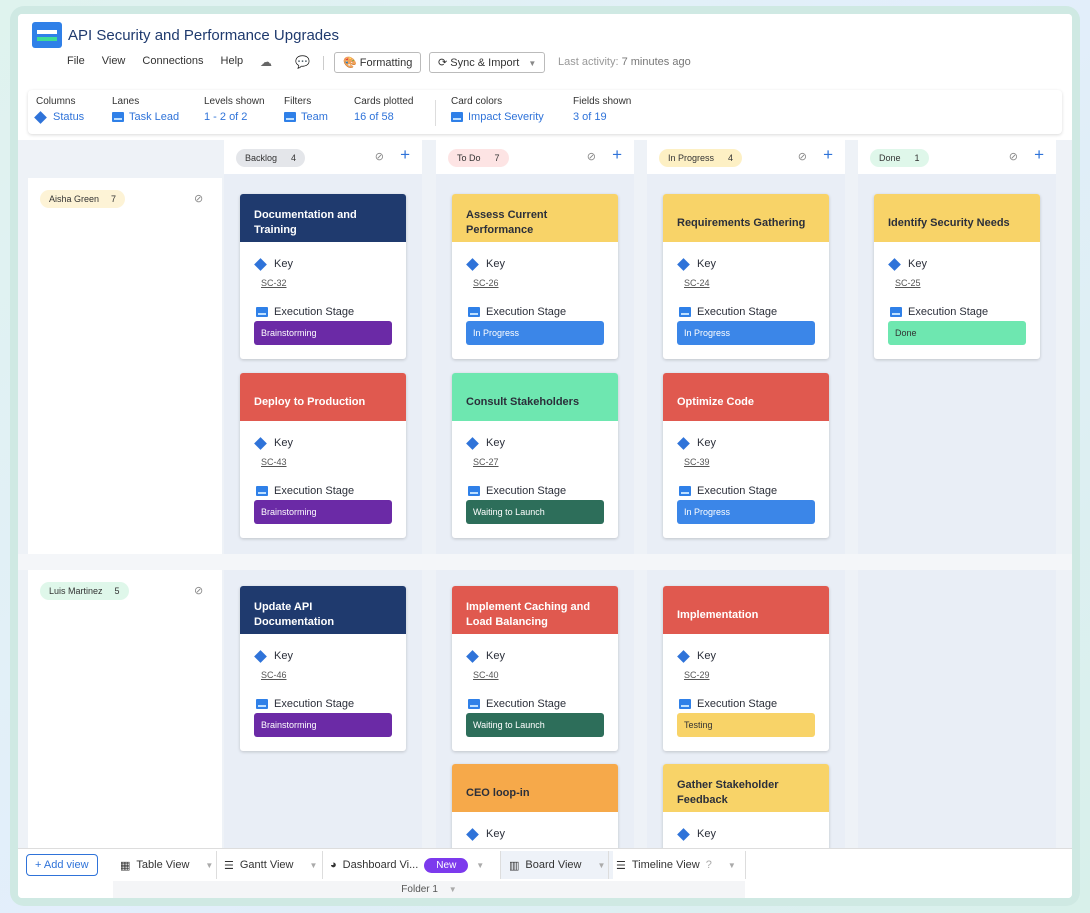  What do you see at coordinates (691, 158) in the screenshot?
I see `column-name: In Progress` at bounding box center [691, 158].